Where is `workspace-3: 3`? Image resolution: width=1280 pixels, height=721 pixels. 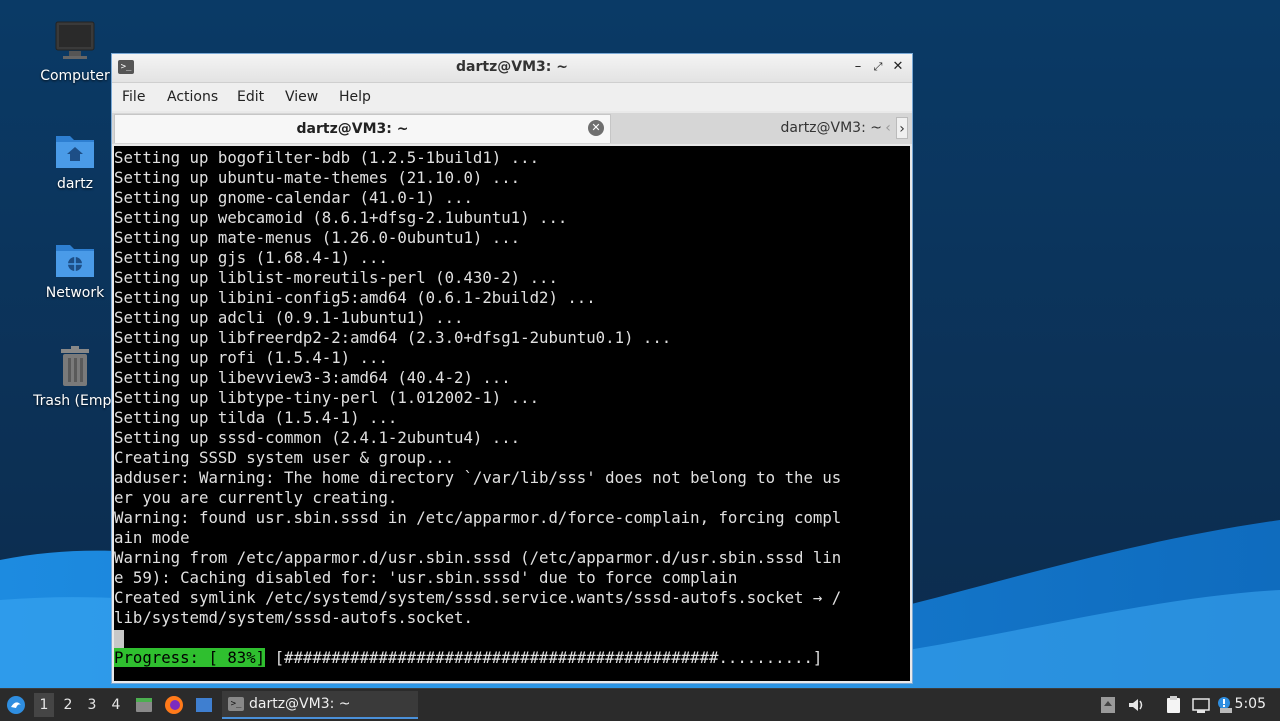
workspace-3: 3 is located at coordinates (92, 705).